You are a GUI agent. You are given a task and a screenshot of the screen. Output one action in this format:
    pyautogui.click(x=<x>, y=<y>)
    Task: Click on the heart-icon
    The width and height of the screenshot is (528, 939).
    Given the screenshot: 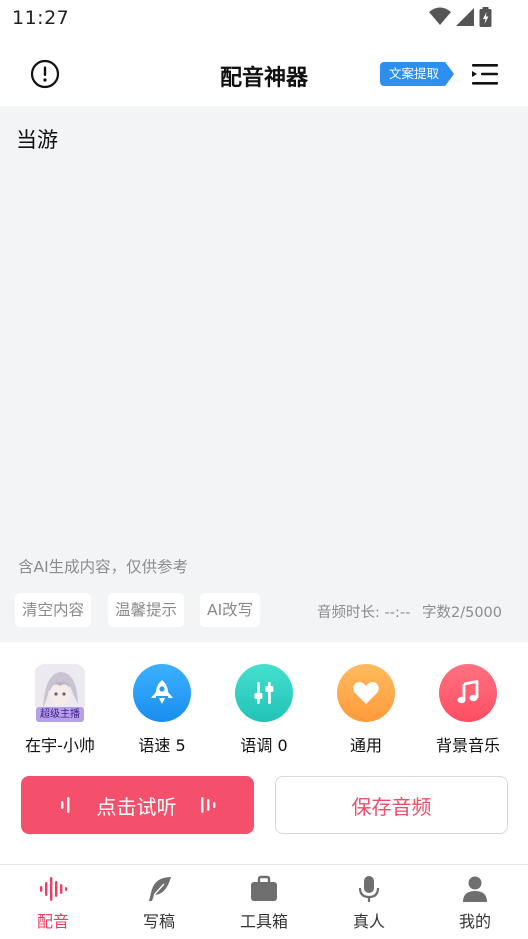 What is the action you would take?
    pyautogui.click(x=366, y=693)
    